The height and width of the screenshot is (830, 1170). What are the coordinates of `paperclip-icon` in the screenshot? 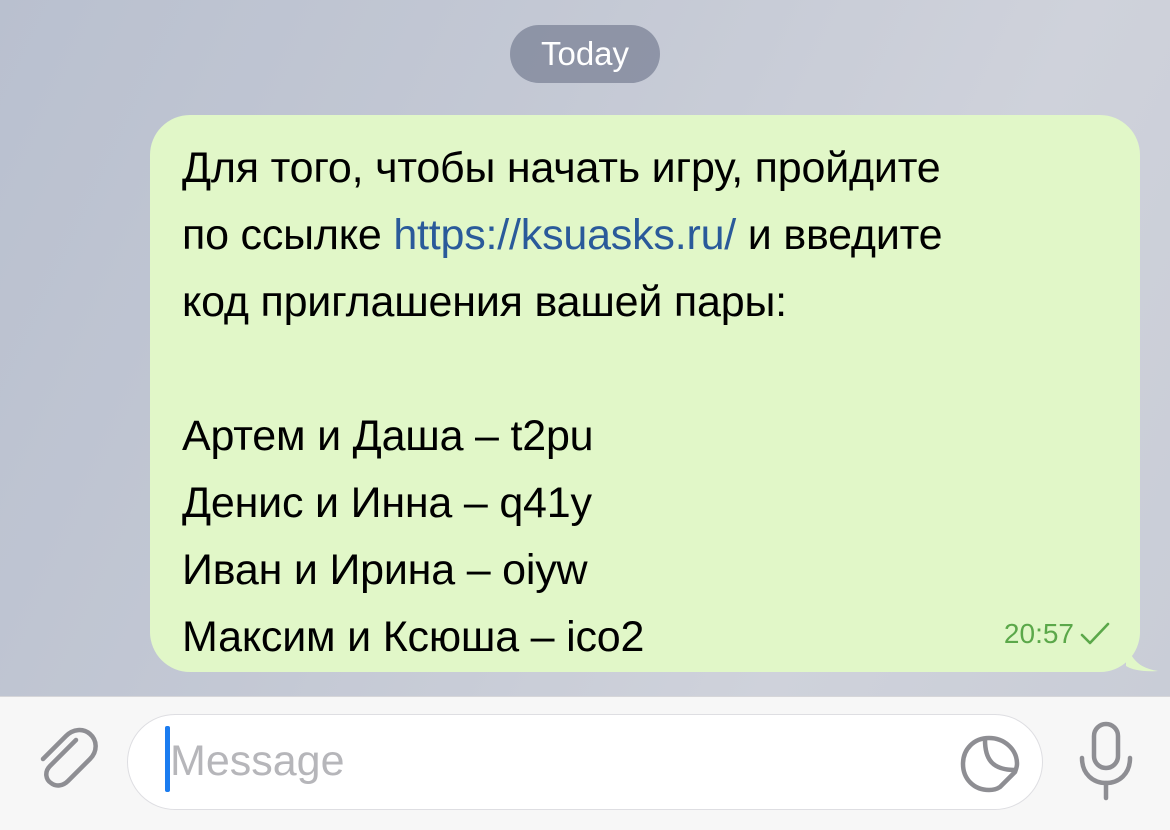 It's located at (65, 759).